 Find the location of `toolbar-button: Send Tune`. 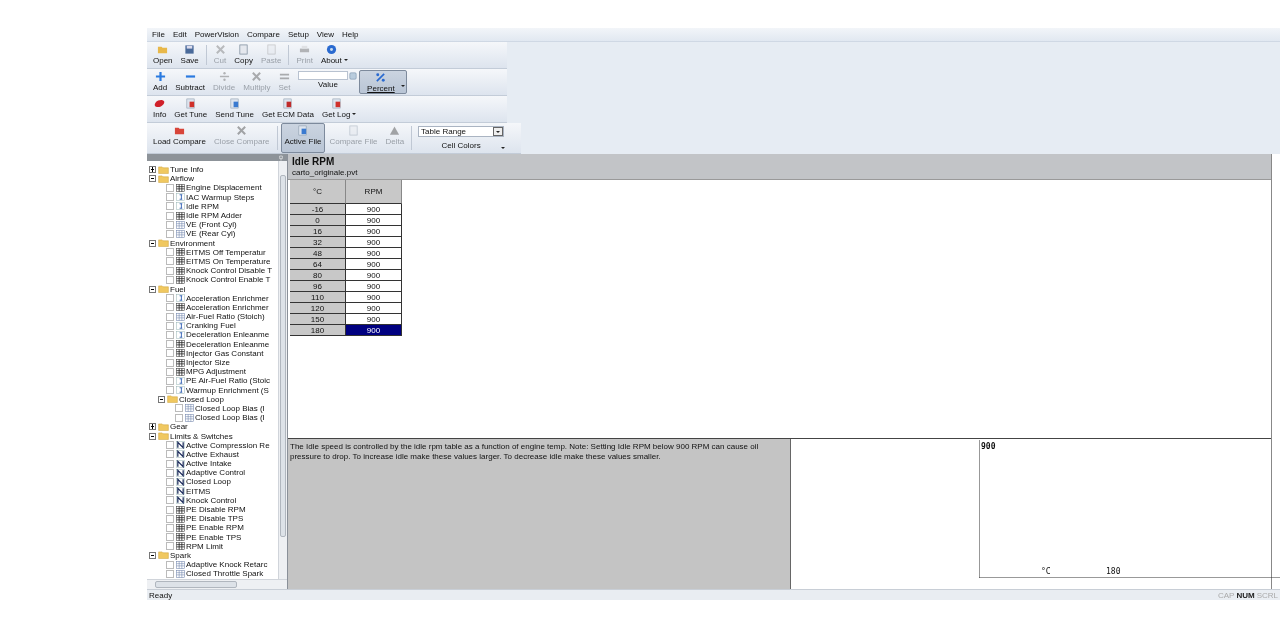

toolbar-button: Send Tune is located at coordinates (234, 109).